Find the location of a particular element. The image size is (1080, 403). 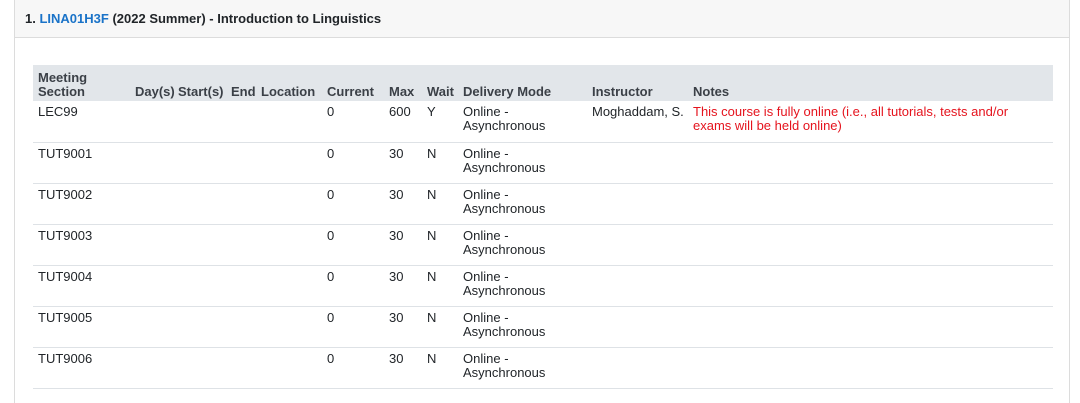

table-row: TUT9003 0 30 N Online - Asynchronous is located at coordinates (543, 245).